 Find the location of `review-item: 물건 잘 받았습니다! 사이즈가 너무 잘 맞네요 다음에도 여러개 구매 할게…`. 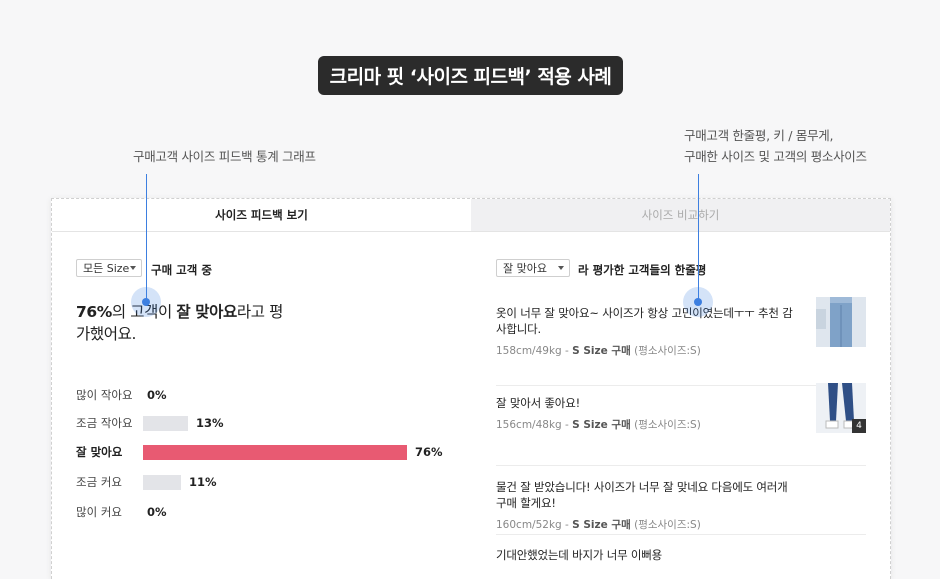

review-item: 물건 잘 받았습니다! 사이즈가 너무 잘 맞네요 다음에도 여러개 구매 할게… is located at coordinates (681, 507).